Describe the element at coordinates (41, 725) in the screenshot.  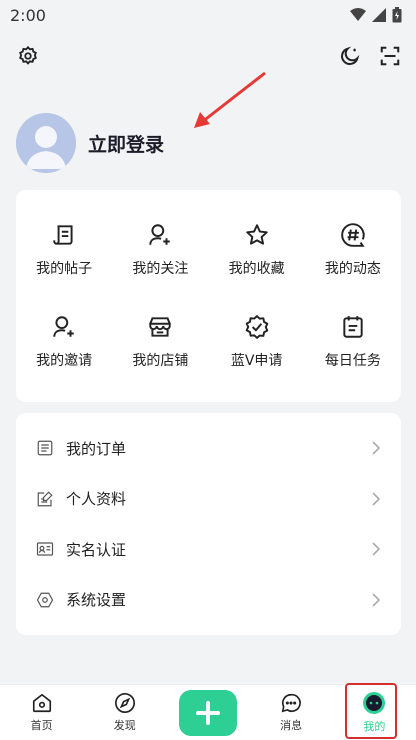
I see `nav-label: 首页` at that location.